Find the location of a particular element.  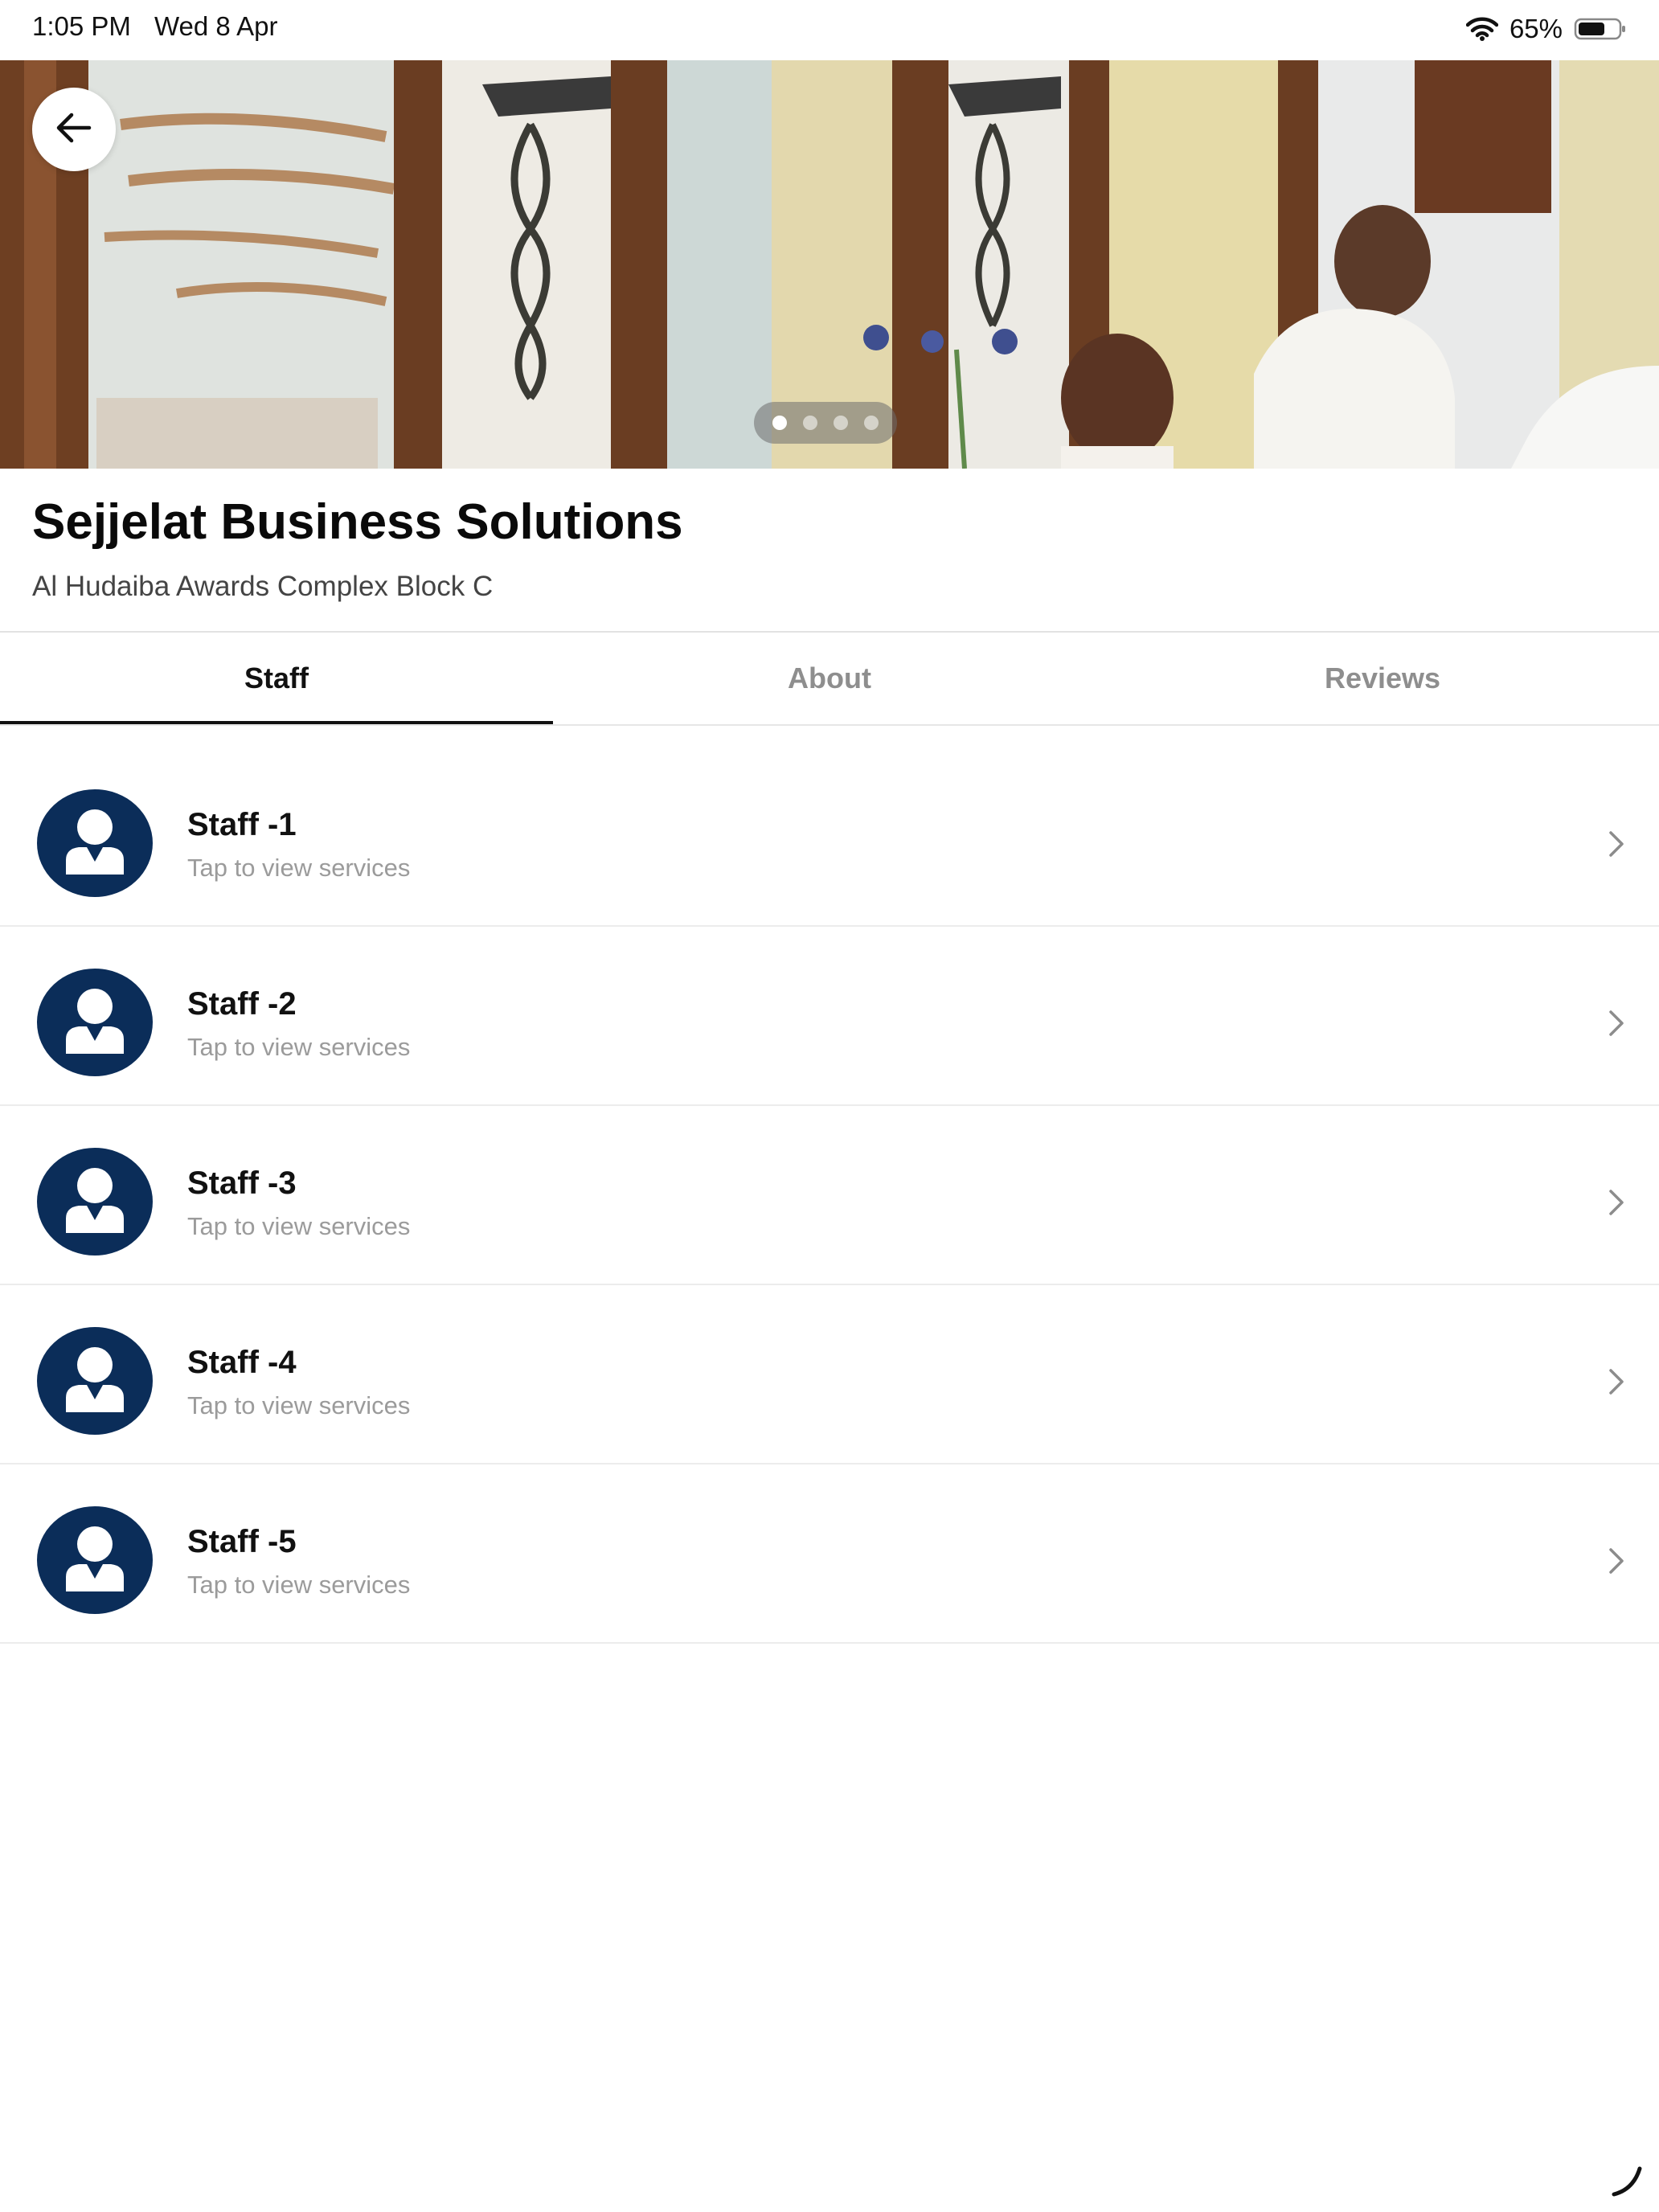

tab-about: About is located at coordinates (829, 678).